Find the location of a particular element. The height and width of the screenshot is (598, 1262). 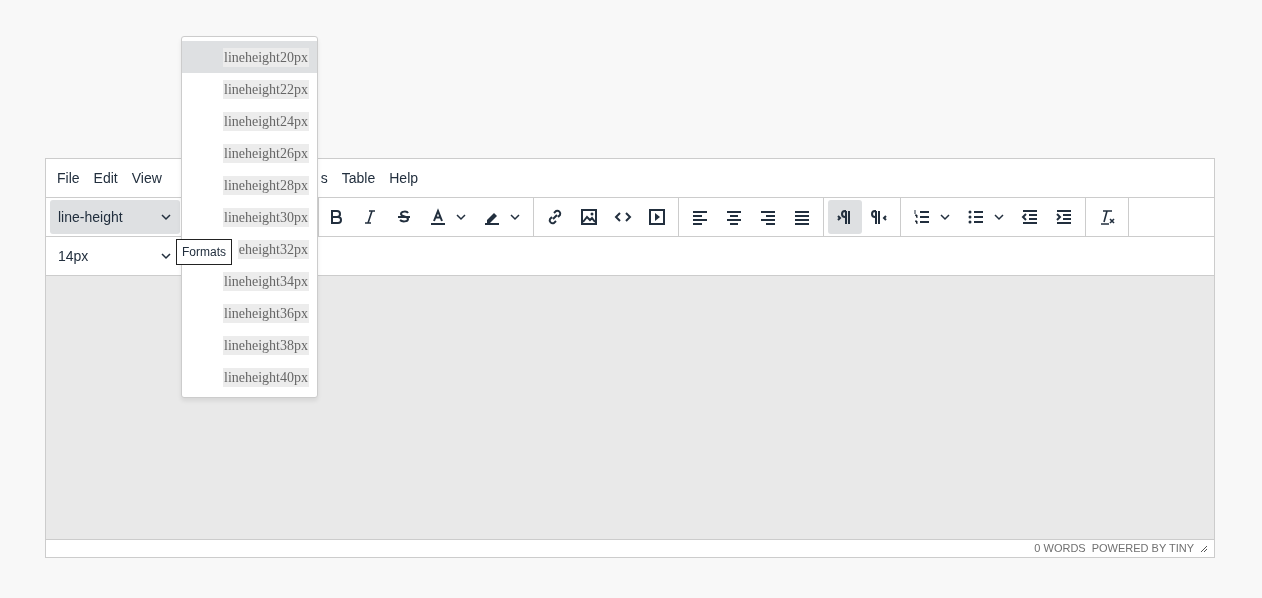

word-count: 0 WORDS is located at coordinates (1060, 549).